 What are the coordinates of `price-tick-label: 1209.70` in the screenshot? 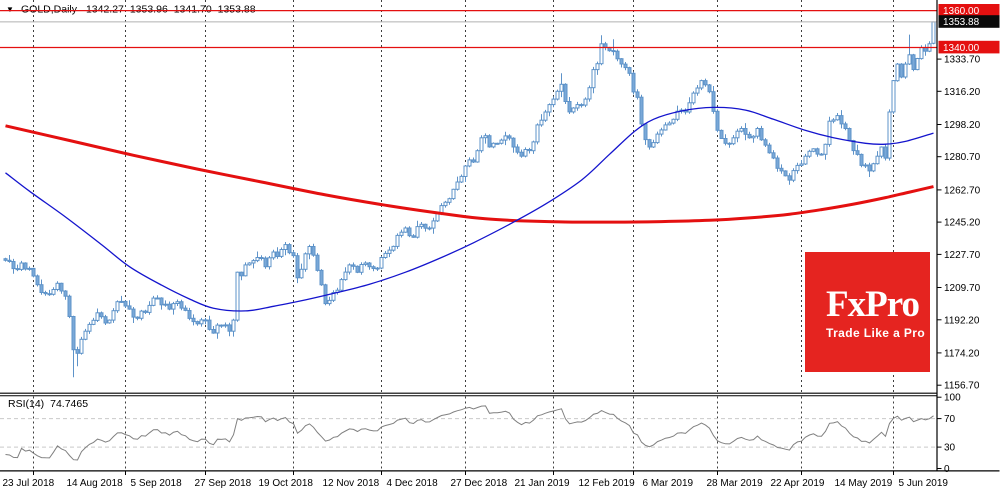 It's located at (962, 288).